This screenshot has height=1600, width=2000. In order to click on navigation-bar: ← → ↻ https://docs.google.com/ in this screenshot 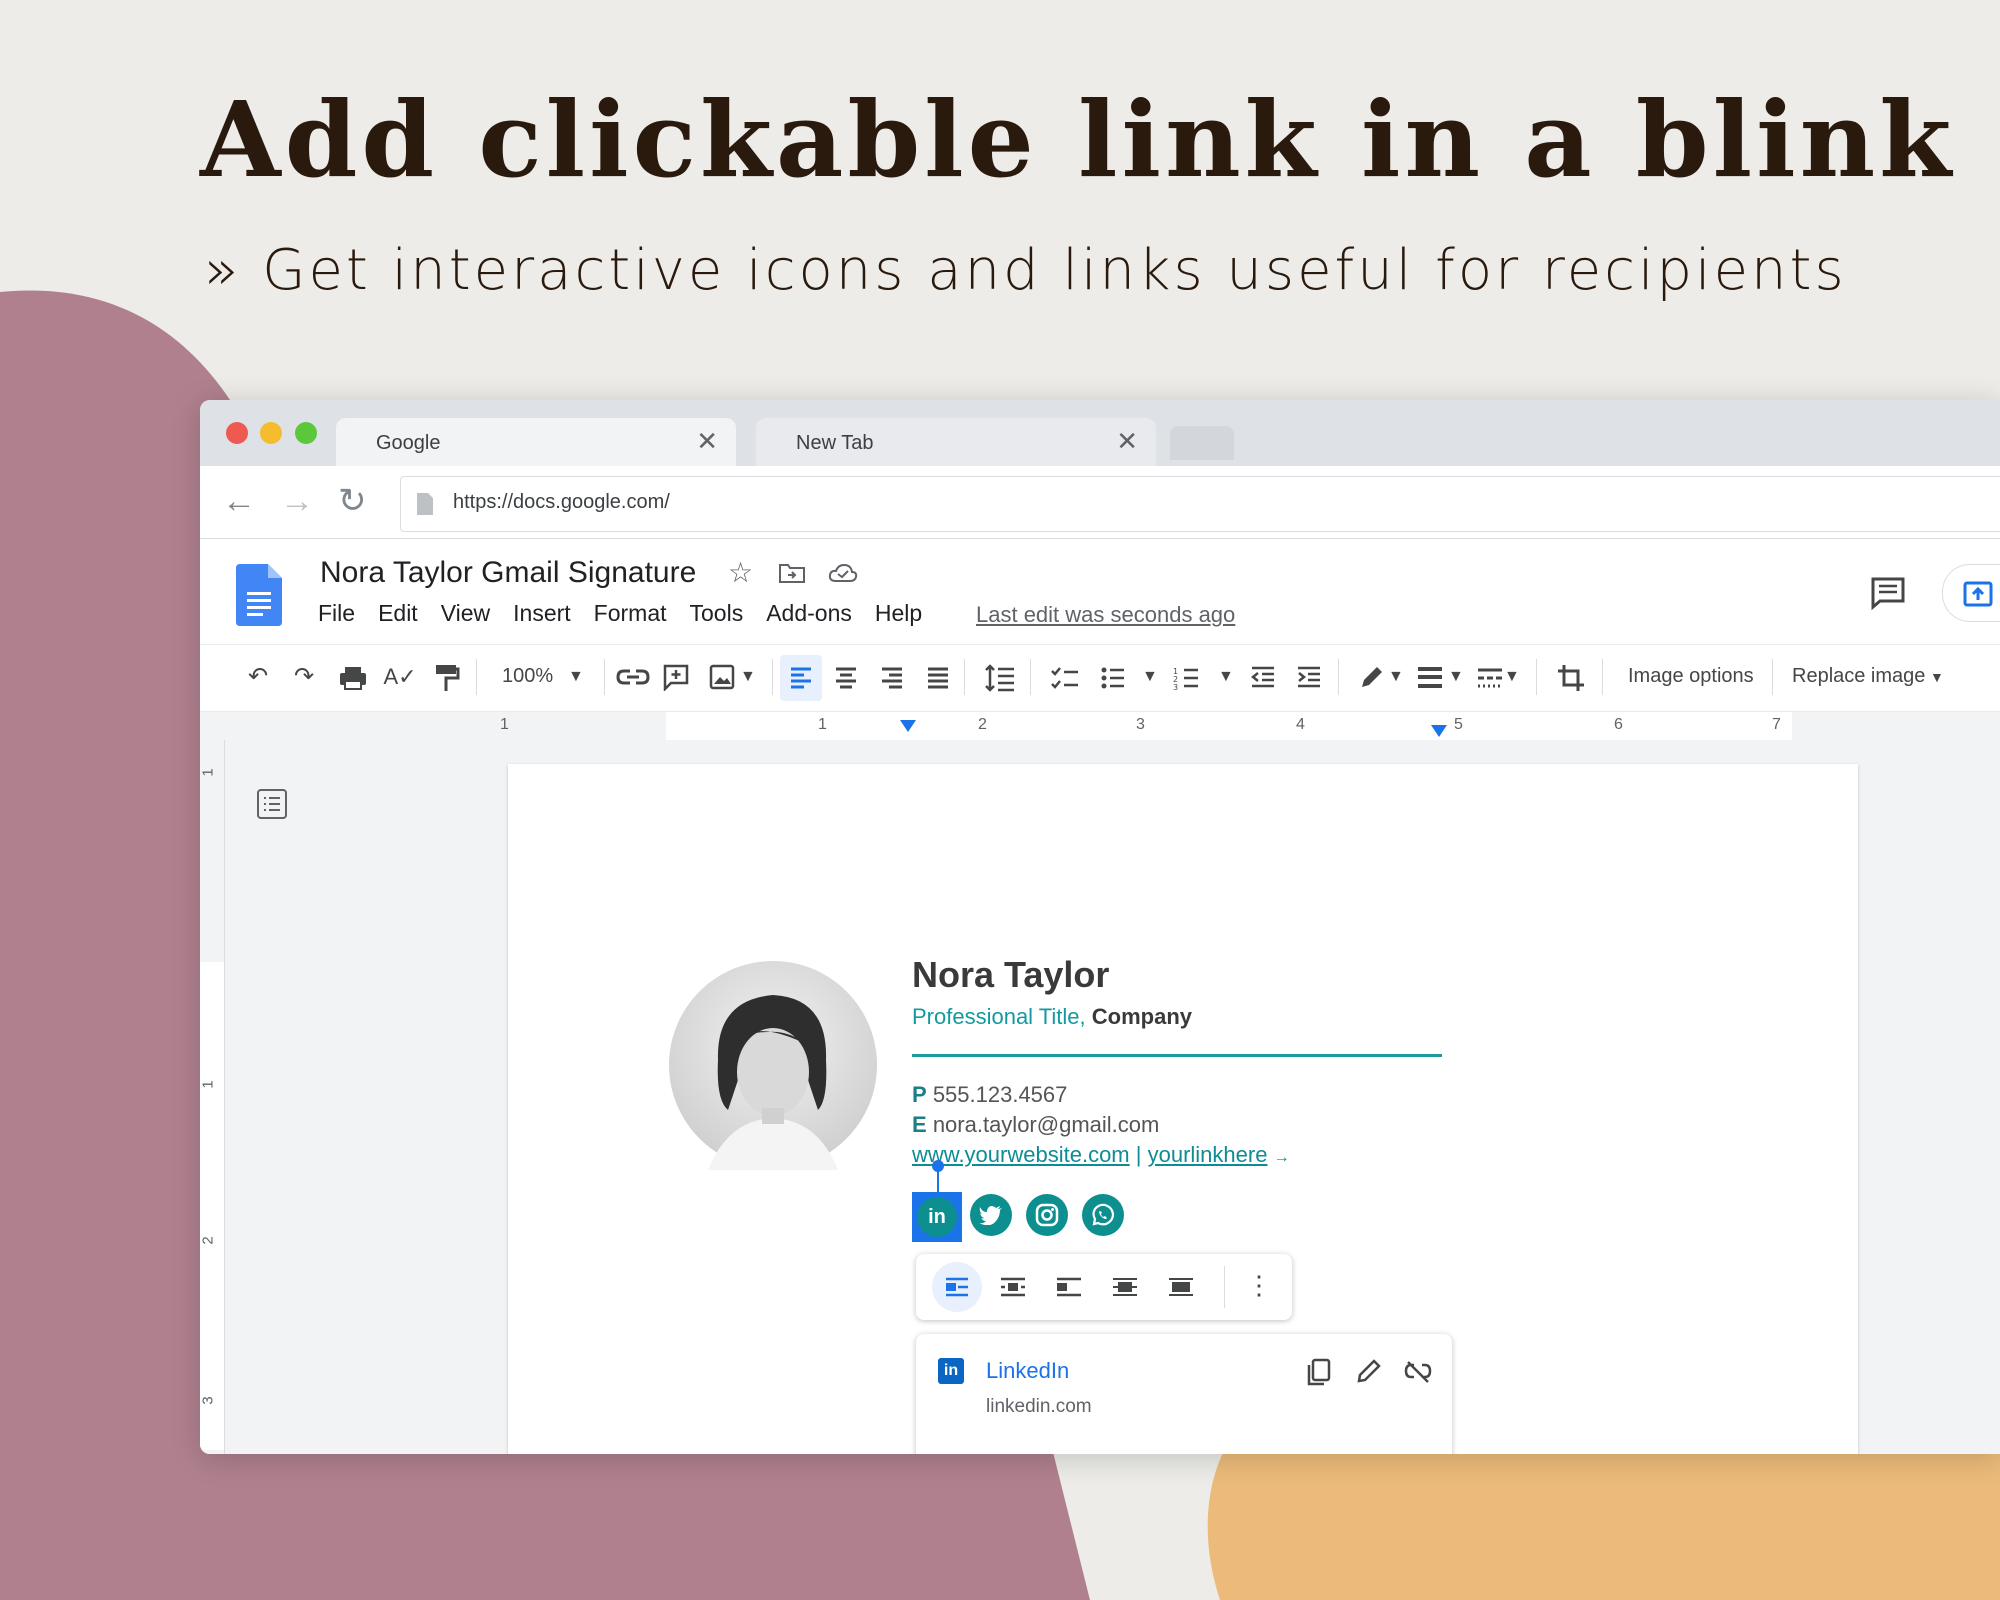, I will do `click(1100, 502)`.